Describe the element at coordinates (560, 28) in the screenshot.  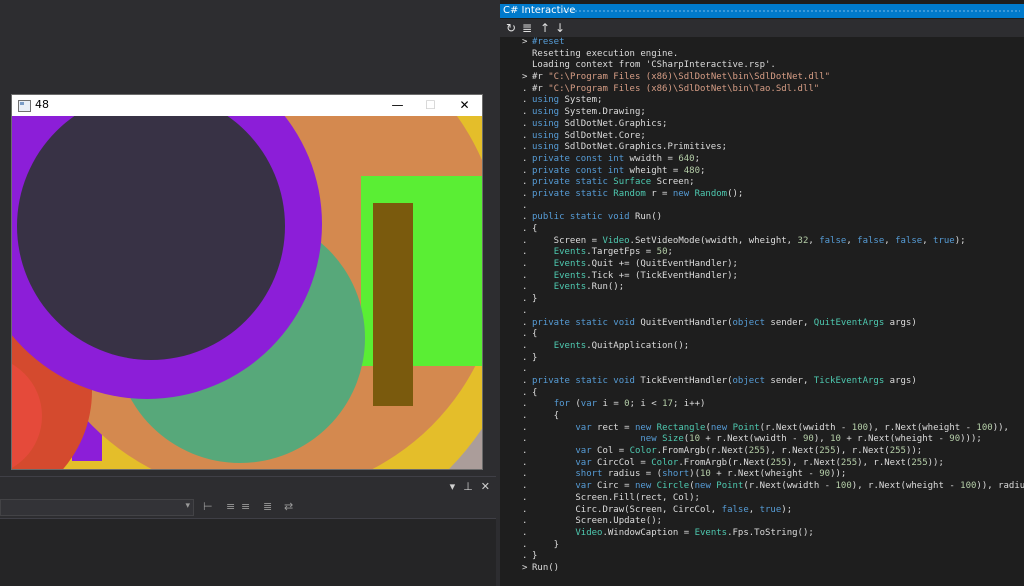
I see `history-next-icon: ↓` at that location.